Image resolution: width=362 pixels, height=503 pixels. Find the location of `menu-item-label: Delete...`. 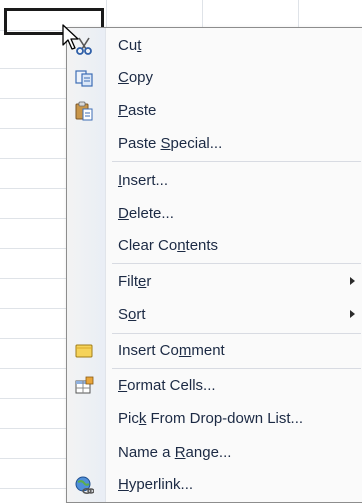

menu-item-label: Delete... is located at coordinates (146, 213).